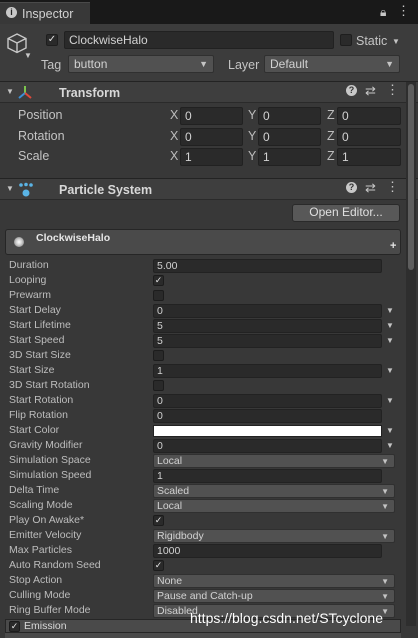 This screenshot has width=418, height=638. Describe the element at coordinates (34, 156) in the screenshot. I see `transform-row-label: Scale` at that location.